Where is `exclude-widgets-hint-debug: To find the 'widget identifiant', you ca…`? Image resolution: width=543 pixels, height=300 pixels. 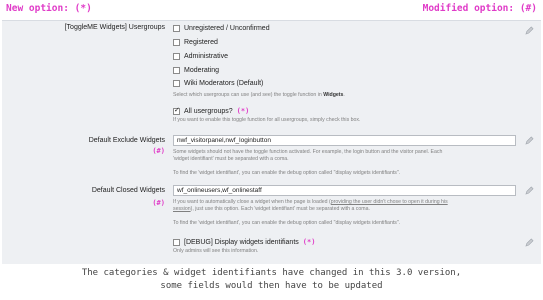 exclude-widgets-hint-debug: To find the 'widget identifiant', you ca… is located at coordinates (287, 173).